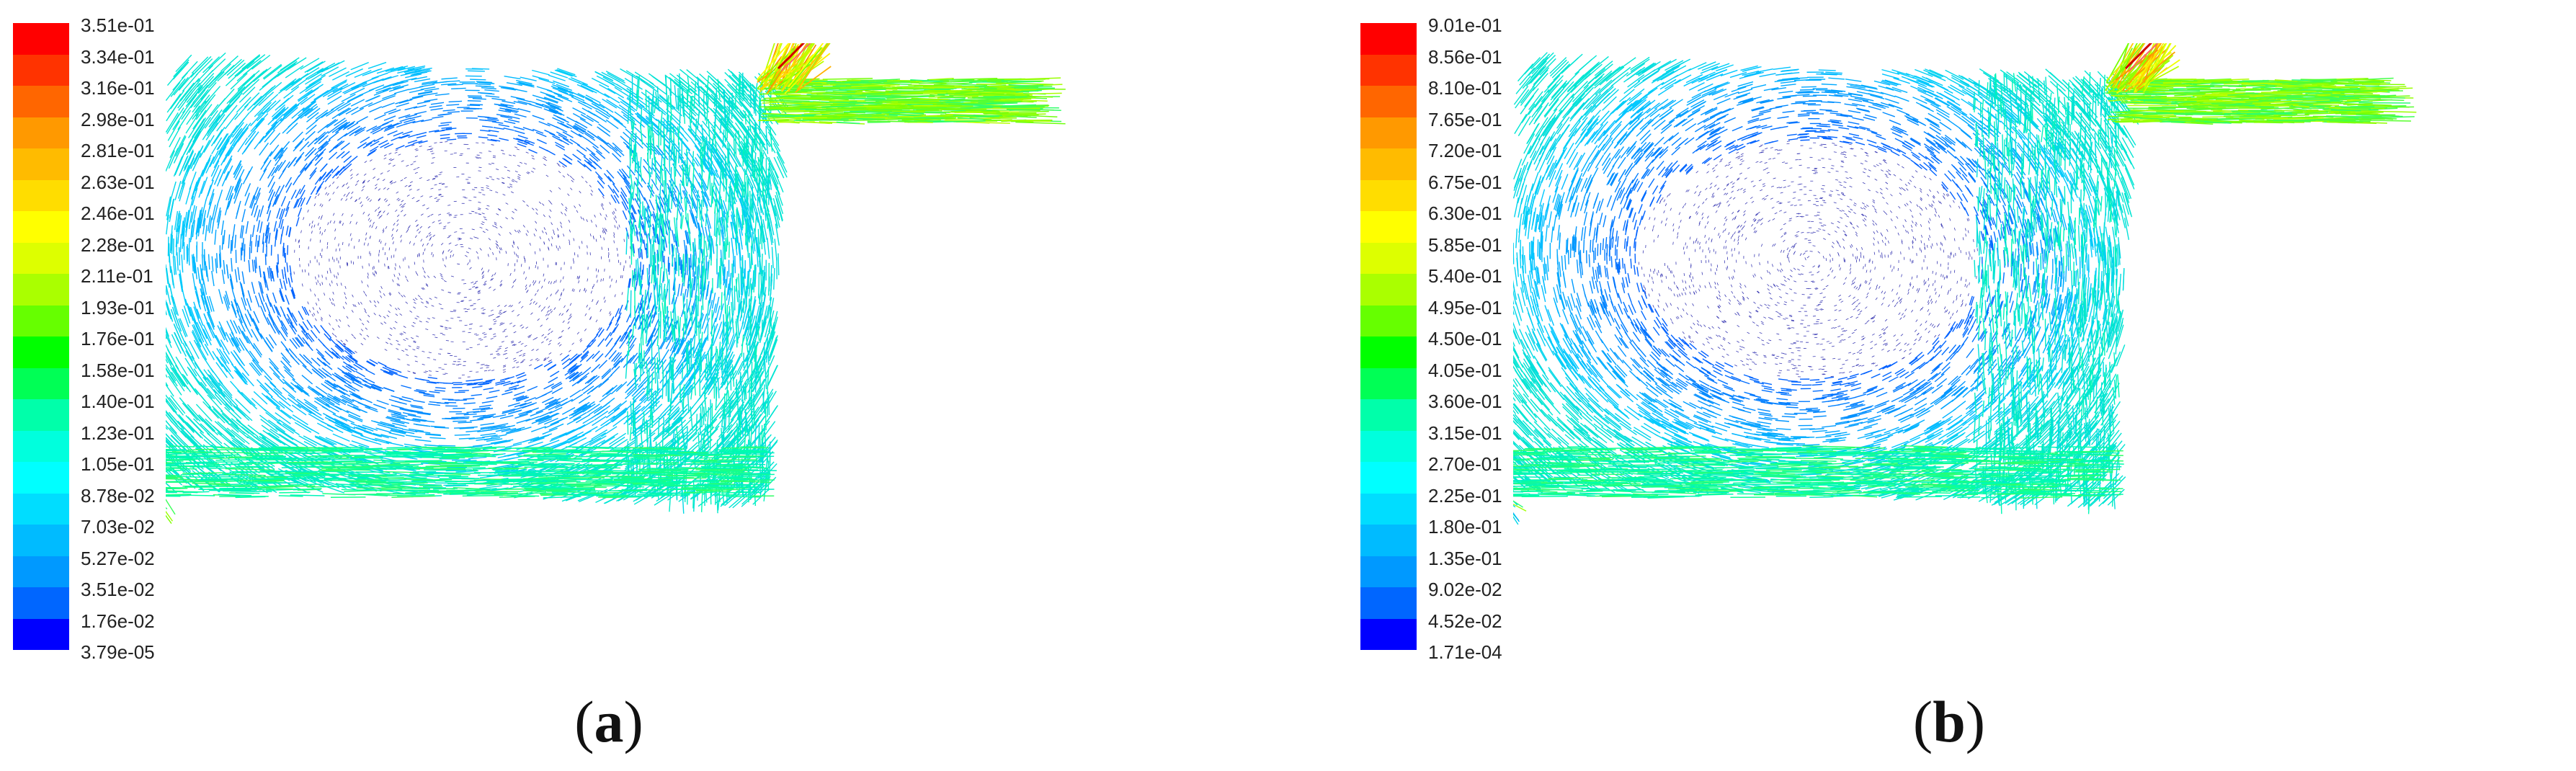 Image resolution: width=2576 pixels, height=771 pixels. Describe the element at coordinates (1465, 621) in the screenshot. I see `colorbar-tick-label: 4.52e-02` at that location.